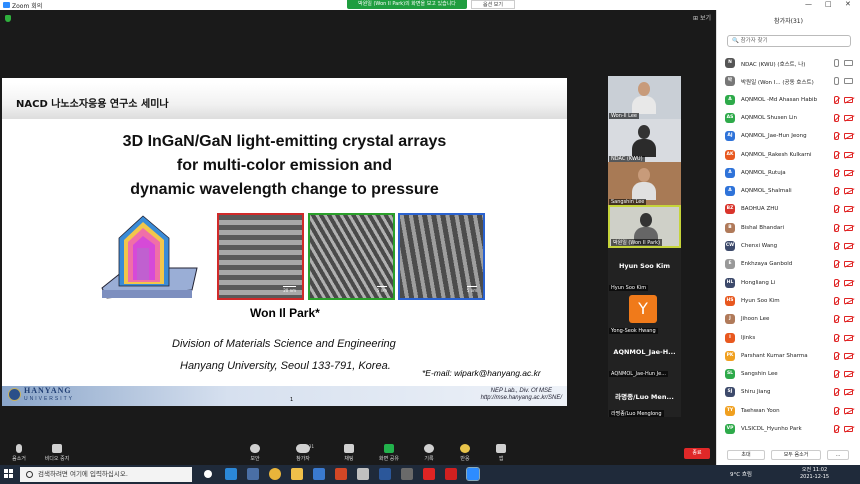 This screenshot has height=484, width=860. I want to click on view-options-button: 옵션 보기, so click(493, 4).